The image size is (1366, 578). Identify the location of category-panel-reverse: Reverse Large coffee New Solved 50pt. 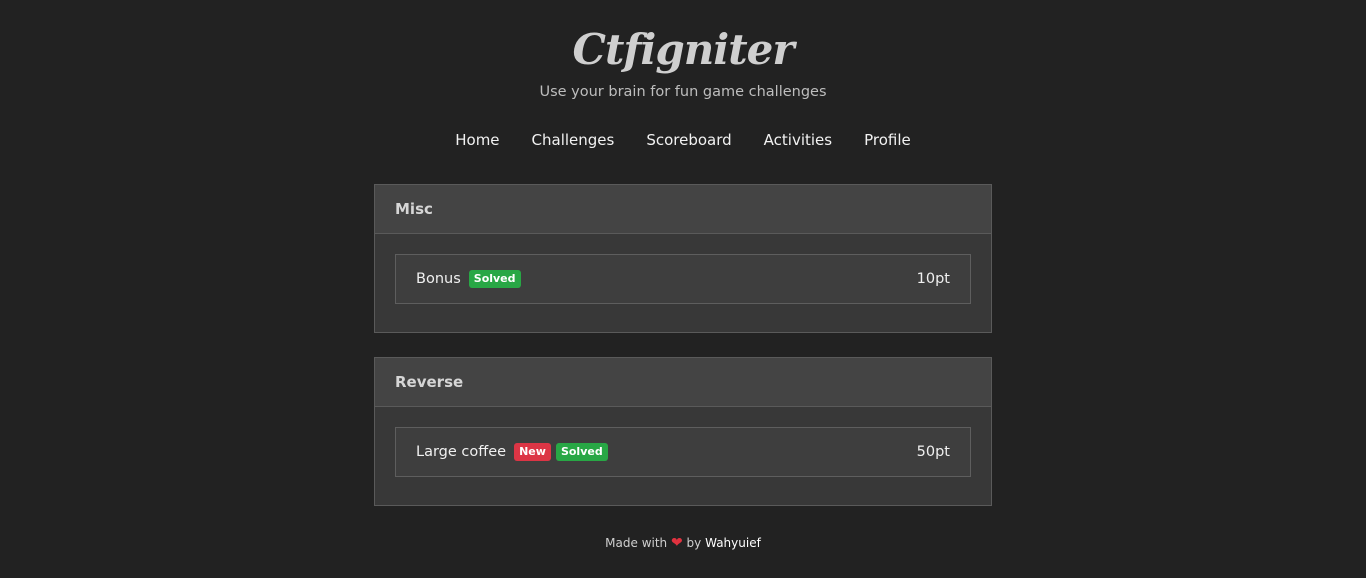
(683, 431).